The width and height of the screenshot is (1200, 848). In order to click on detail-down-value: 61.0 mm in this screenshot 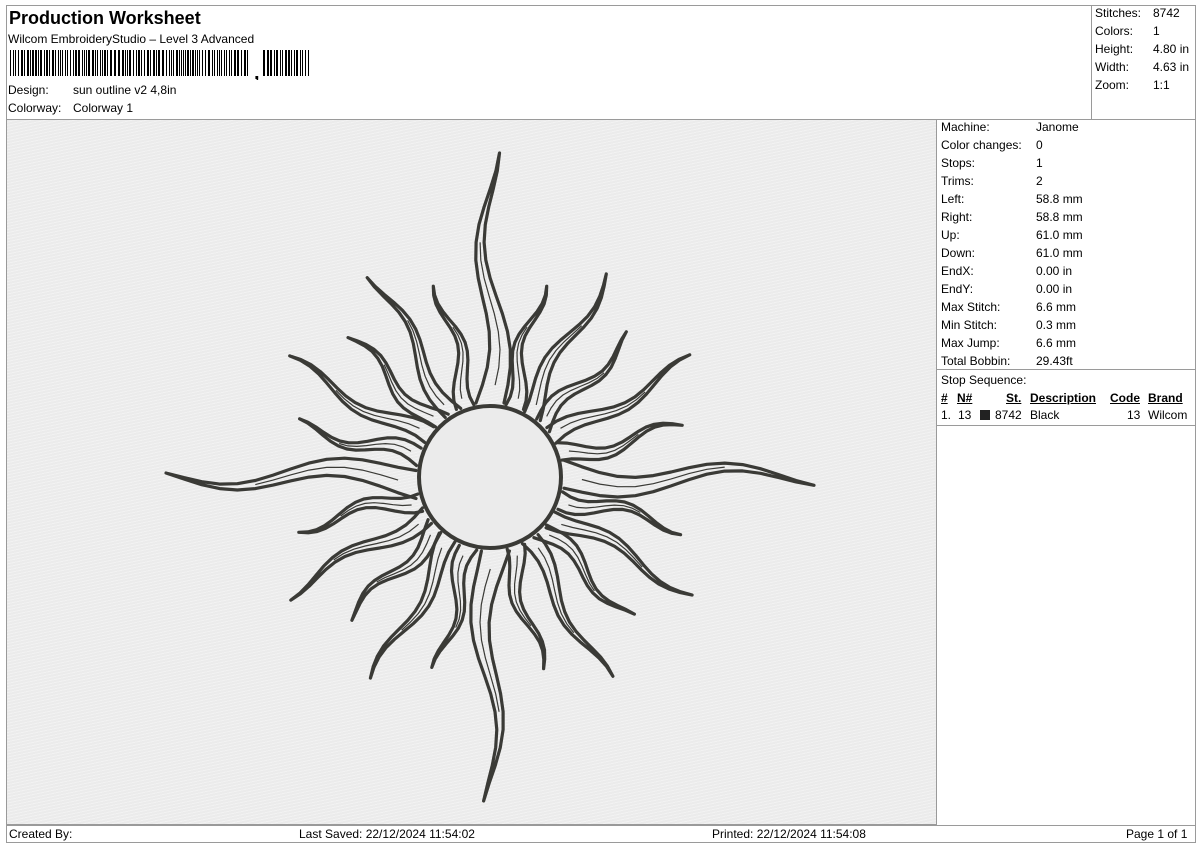, I will do `click(1059, 253)`.